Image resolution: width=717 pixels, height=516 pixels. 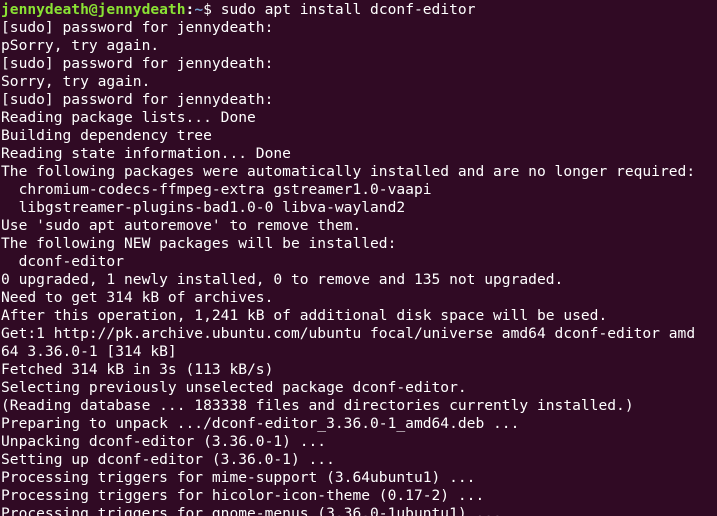 I want to click on output-line: pSorry, try again., so click(x=80, y=45).